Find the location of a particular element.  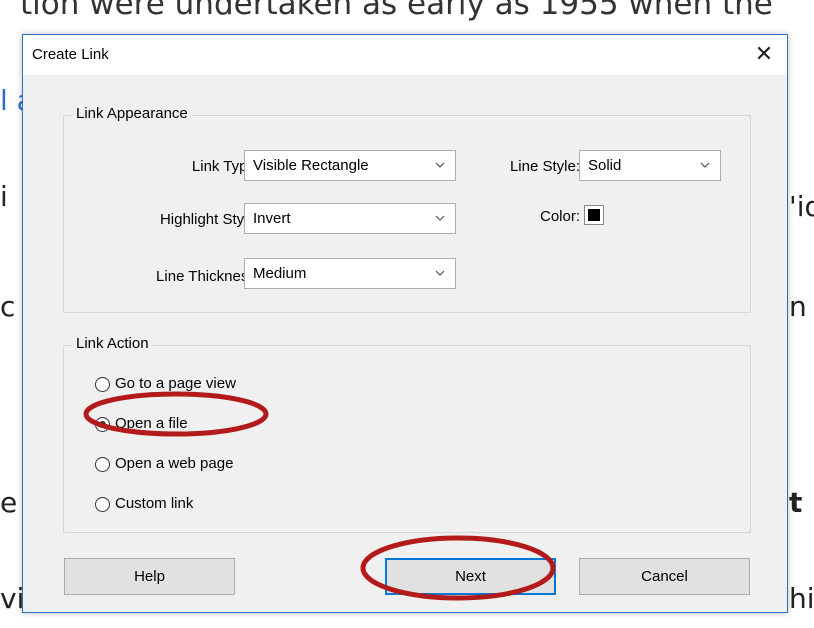

next-button: Next is located at coordinates (470, 576).